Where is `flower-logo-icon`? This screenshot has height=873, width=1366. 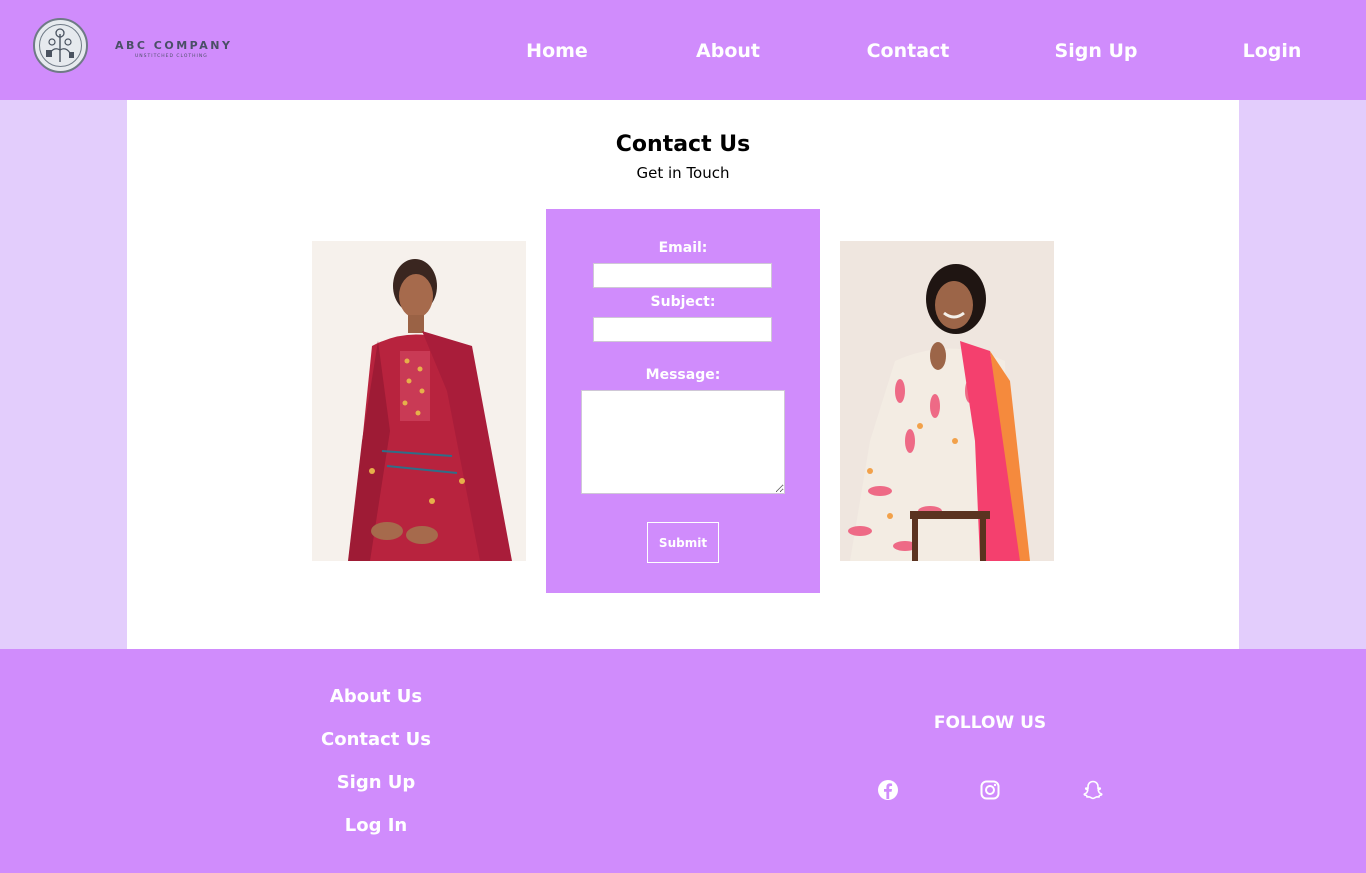
flower-logo-icon is located at coordinates (60, 45).